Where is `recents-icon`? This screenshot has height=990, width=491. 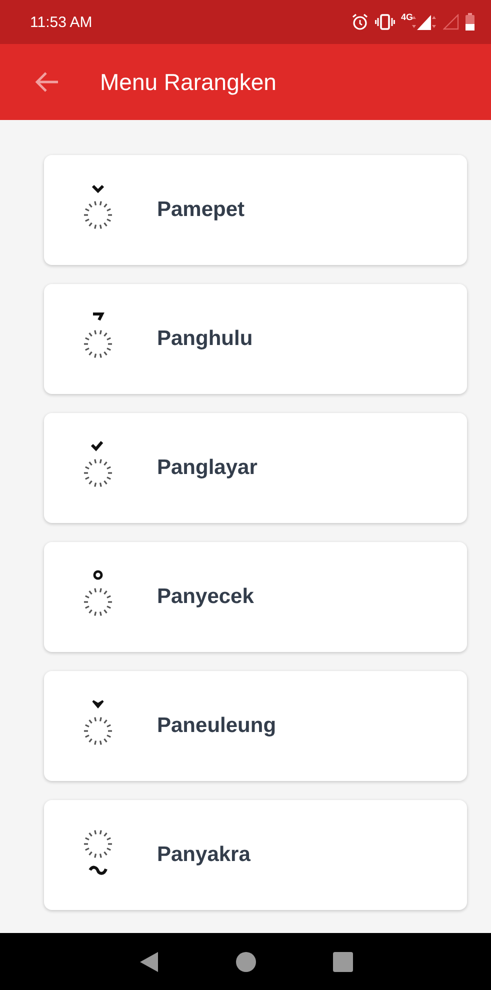 recents-icon is located at coordinates (342, 962).